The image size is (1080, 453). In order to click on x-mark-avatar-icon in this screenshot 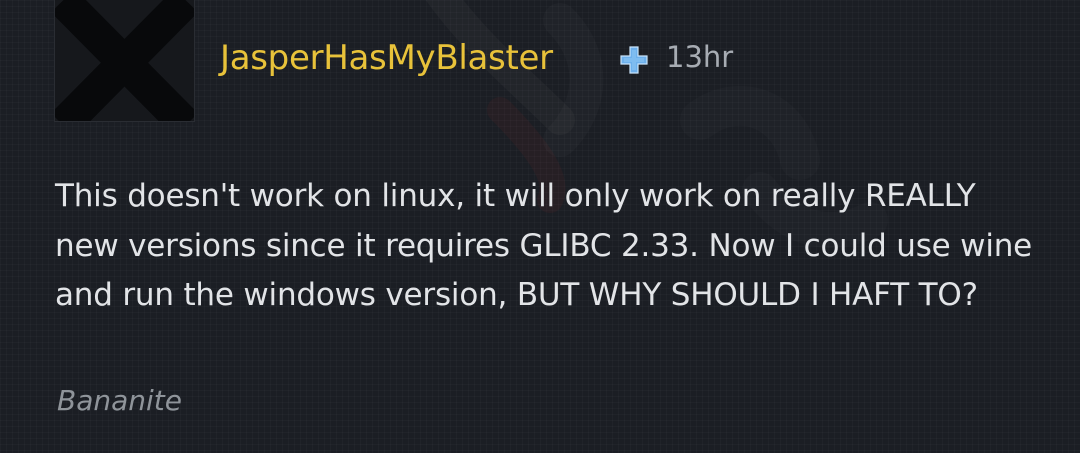, I will do `click(124, 60)`.